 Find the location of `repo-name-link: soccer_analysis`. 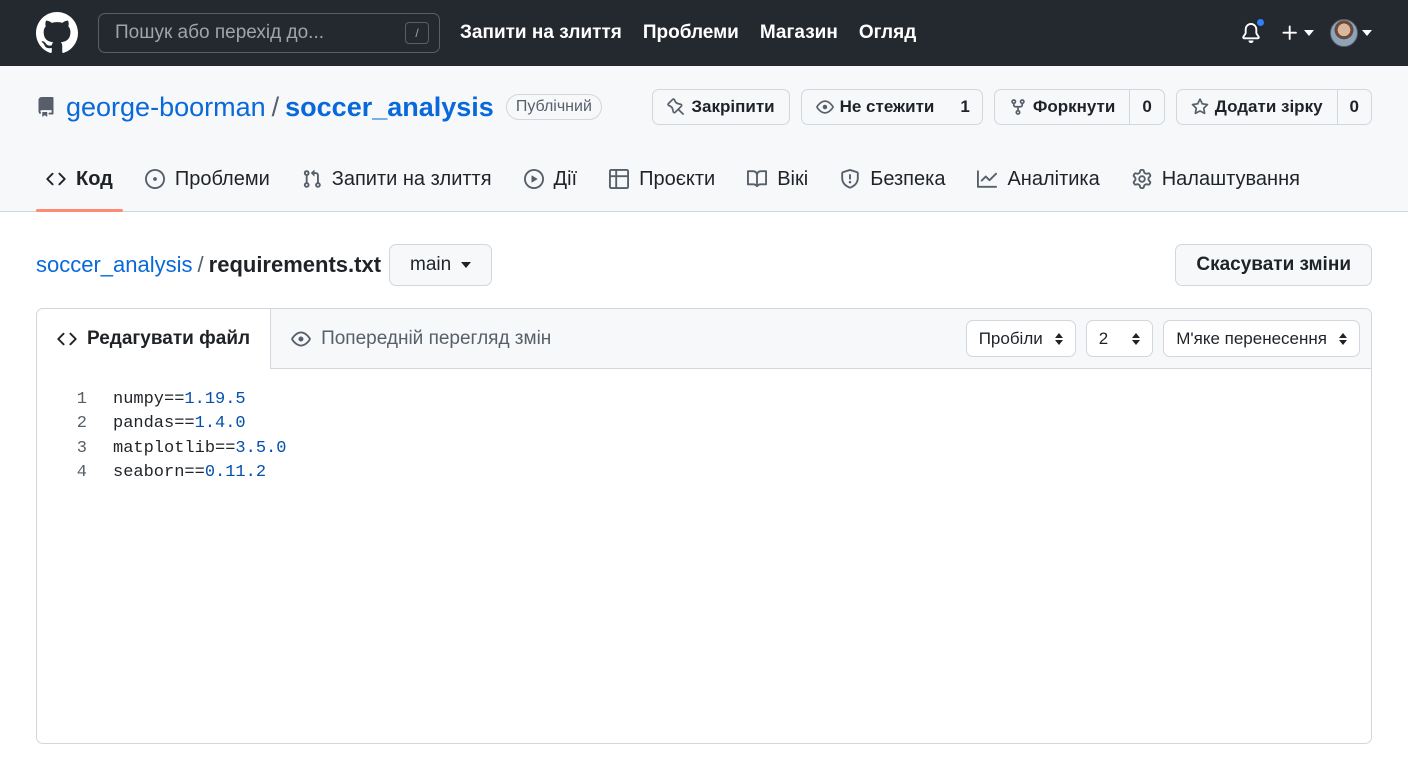

repo-name-link: soccer_analysis is located at coordinates (389, 107).